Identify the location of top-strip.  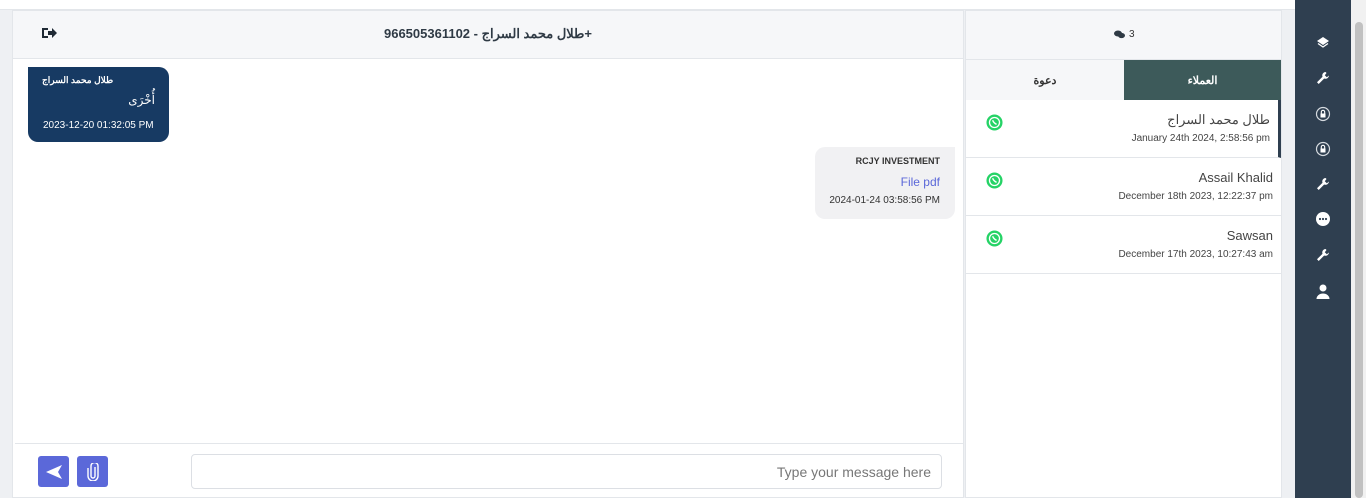
(647, 5).